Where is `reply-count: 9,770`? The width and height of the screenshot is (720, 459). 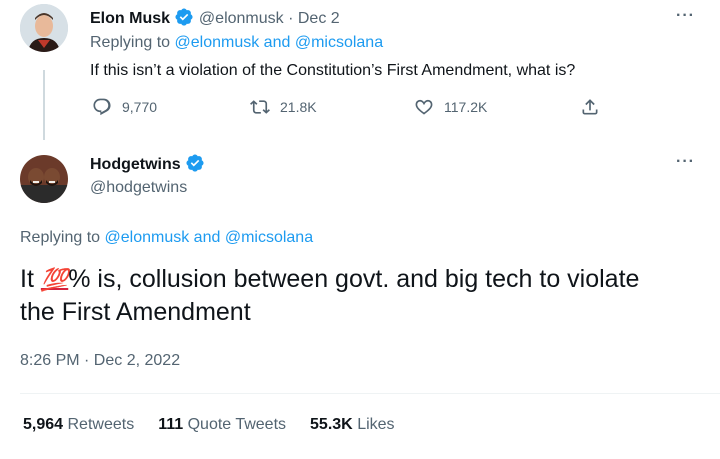 reply-count: 9,770 is located at coordinates (140, 107).